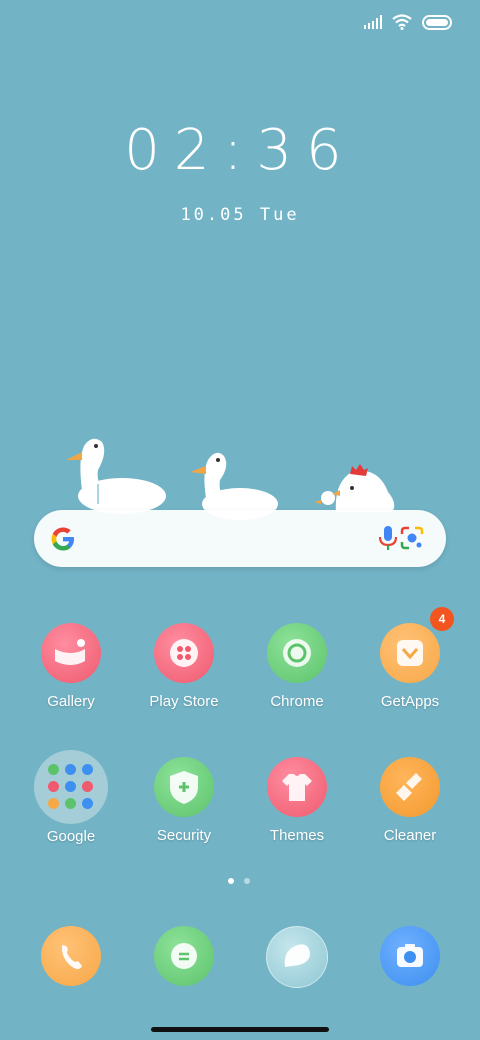 The image size is (480, 1040). Describe the element at coordinates (297, 787) in the screenshot. I see `themes-icon` at that location.